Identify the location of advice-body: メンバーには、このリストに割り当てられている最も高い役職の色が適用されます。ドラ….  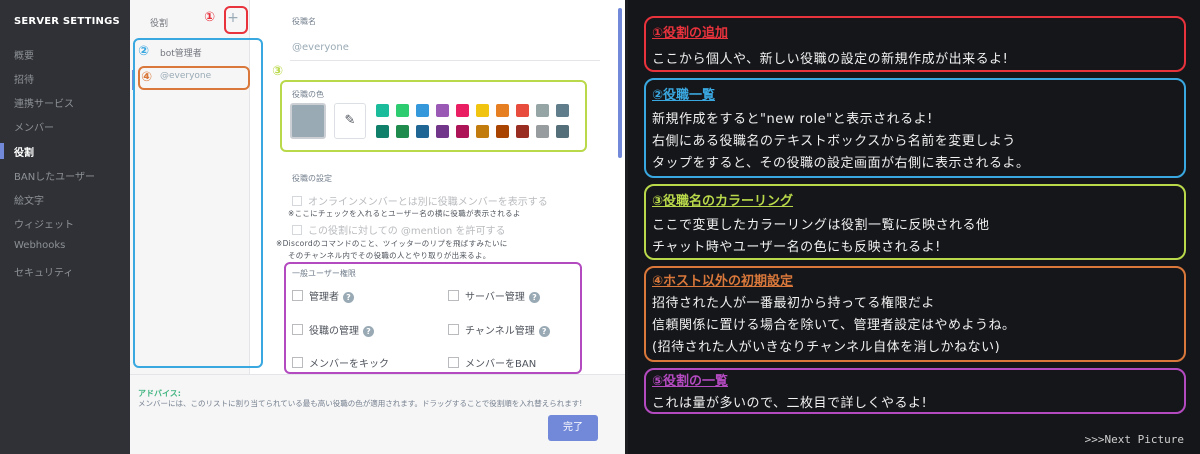
(360, 403).